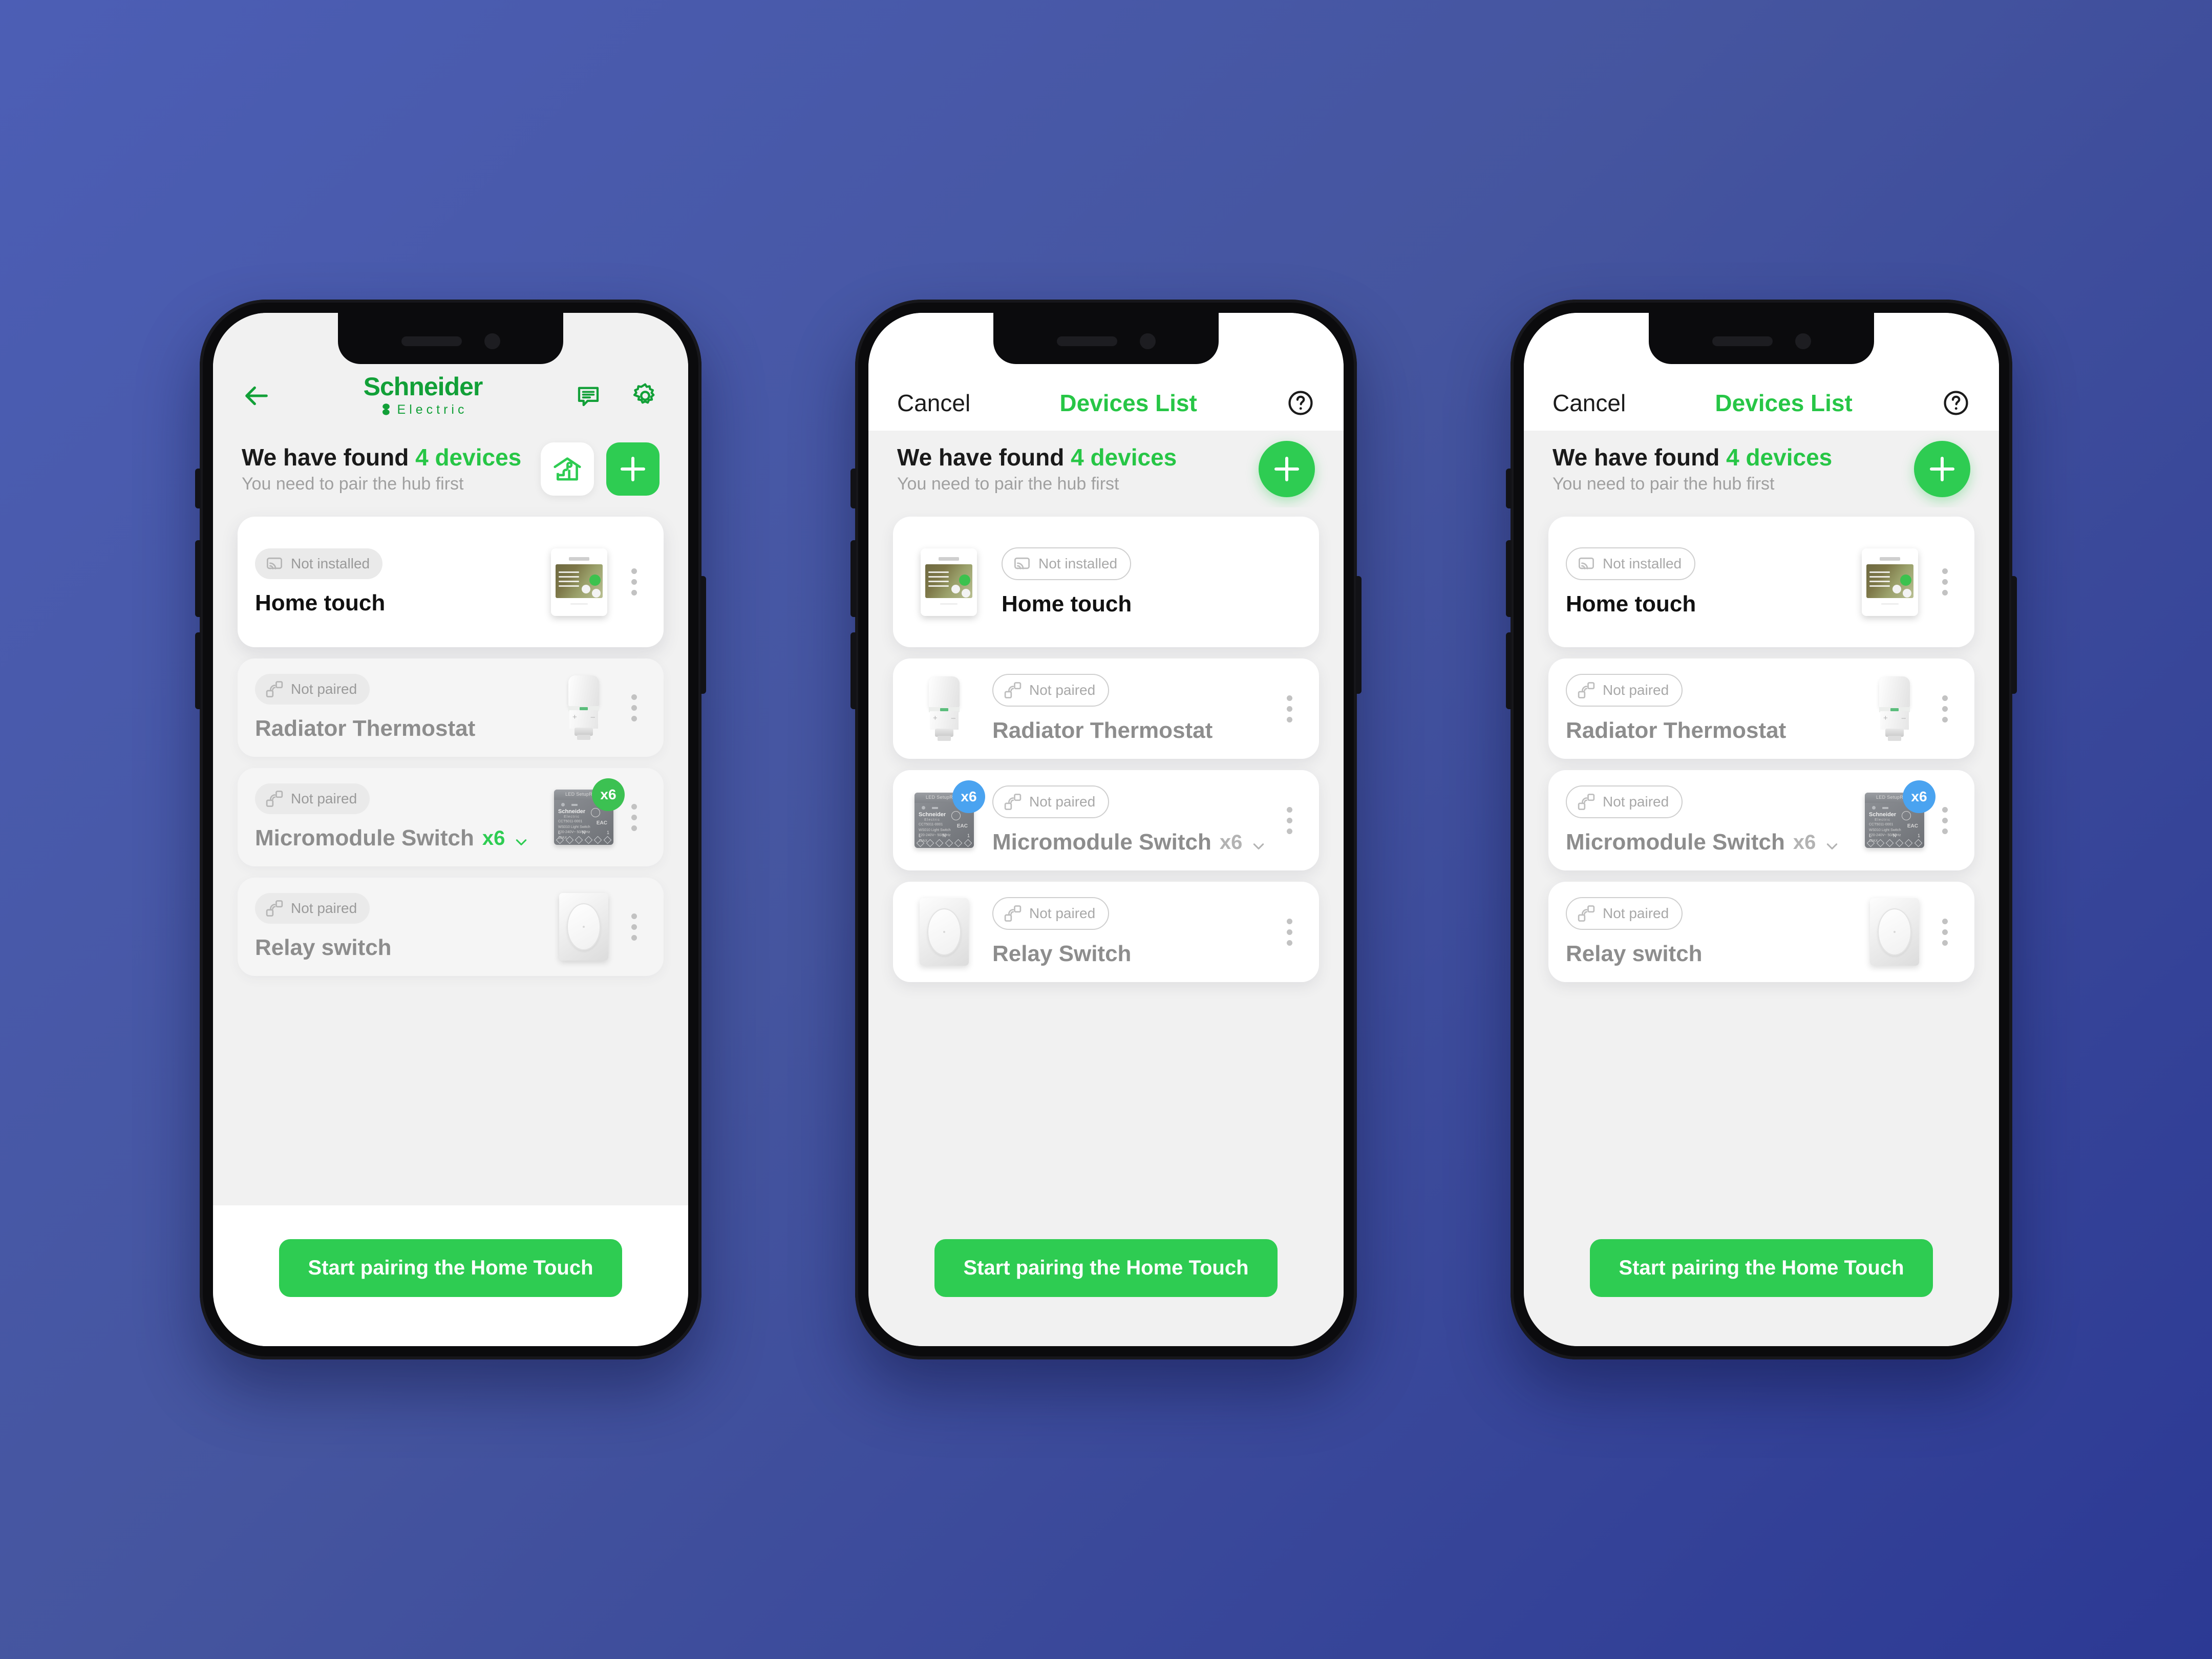  I want to click on arrow-left-icon, so click(256, 396).